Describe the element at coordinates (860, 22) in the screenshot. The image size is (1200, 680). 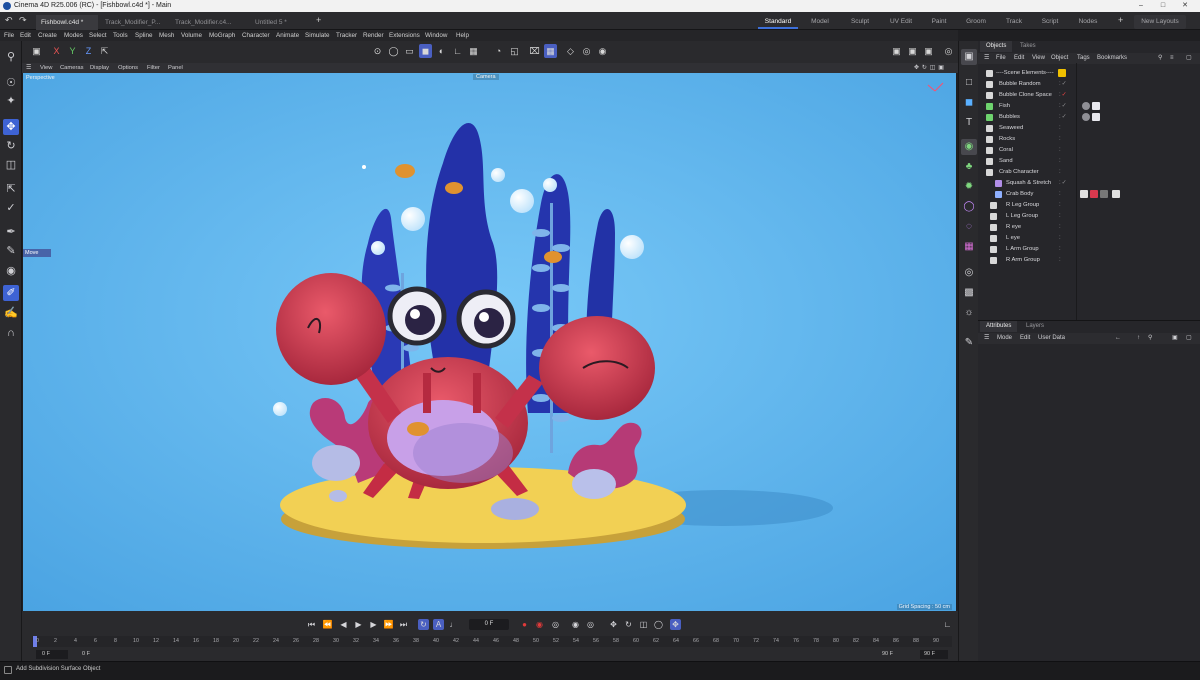
I see `layout-tab-sculpt: Sculpt` at that location.